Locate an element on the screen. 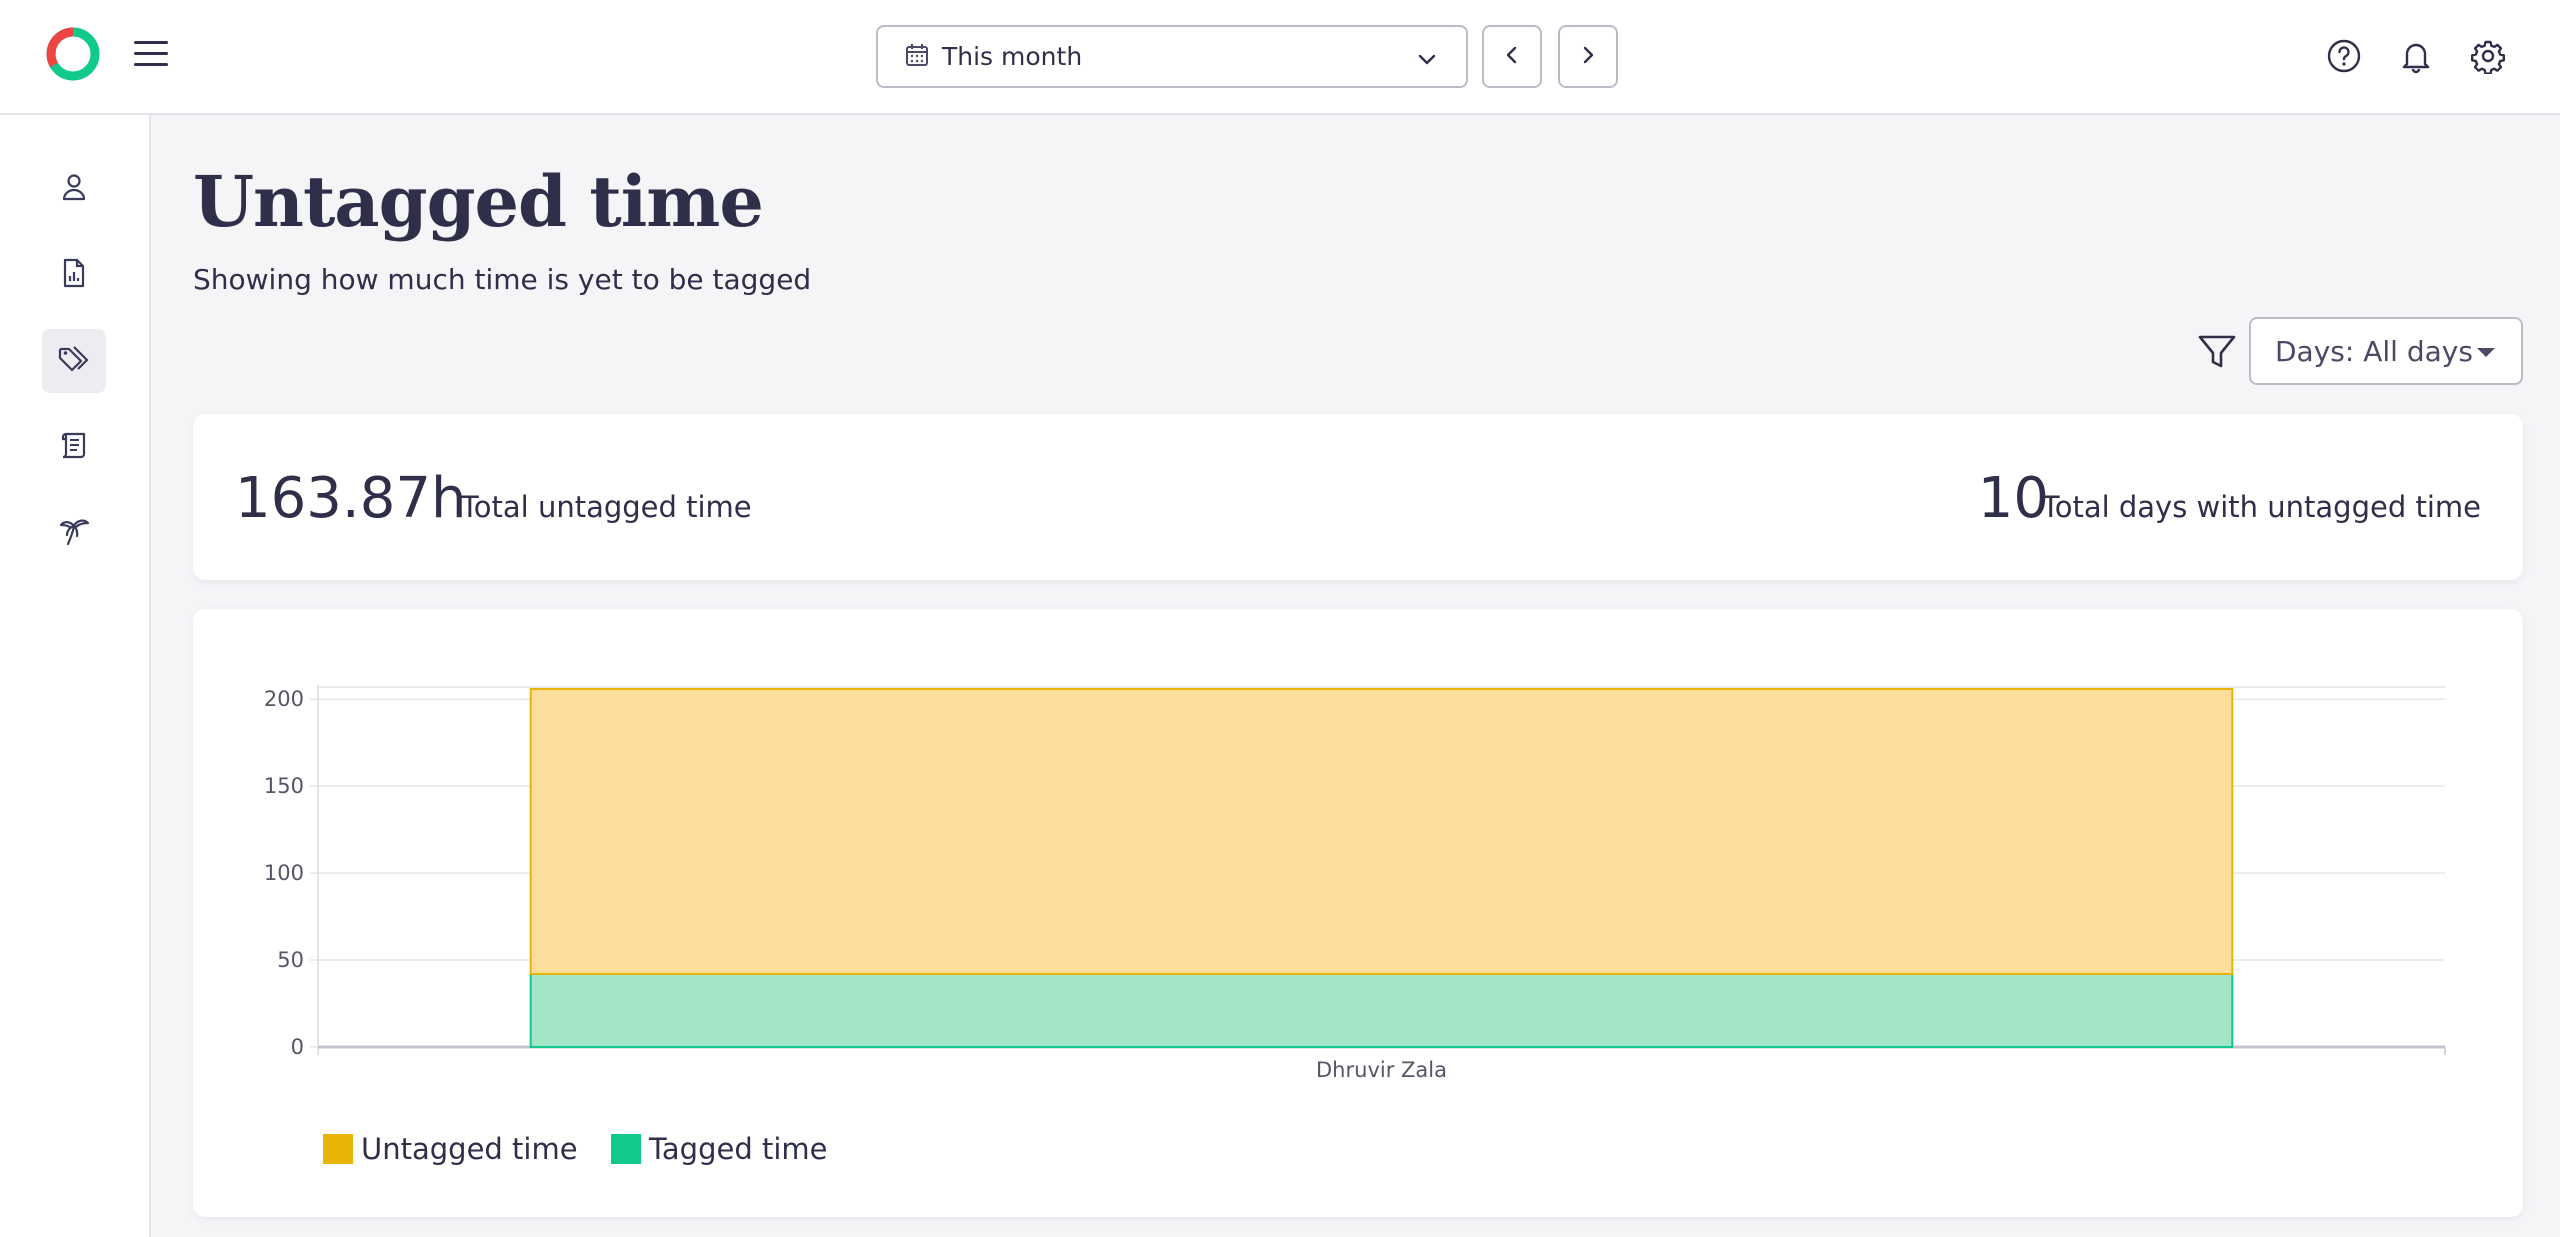  days-filter-label: Days: All days is located at coordinates (2374, 351).